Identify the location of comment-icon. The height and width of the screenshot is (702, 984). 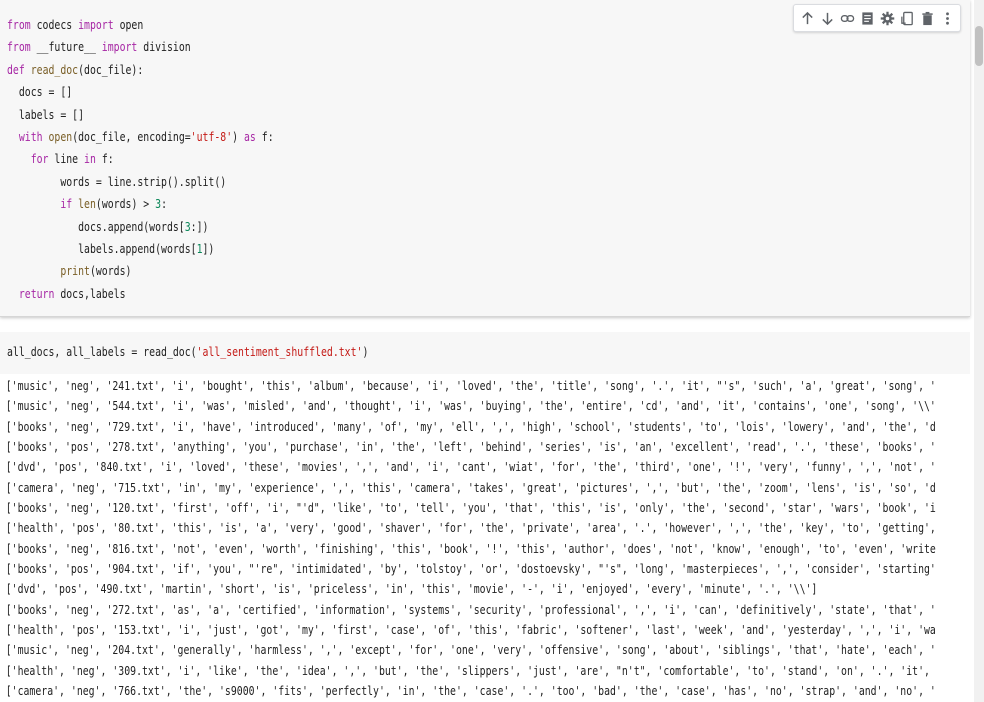
(867, 18).